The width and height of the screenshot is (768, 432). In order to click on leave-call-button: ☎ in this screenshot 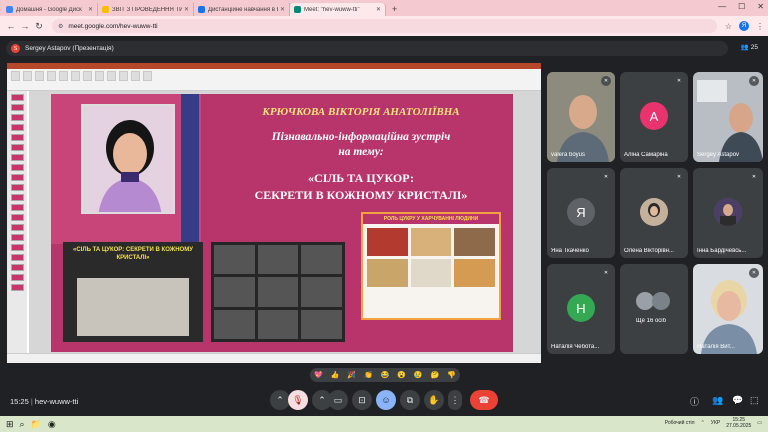, I will do `click(484, 400)`.